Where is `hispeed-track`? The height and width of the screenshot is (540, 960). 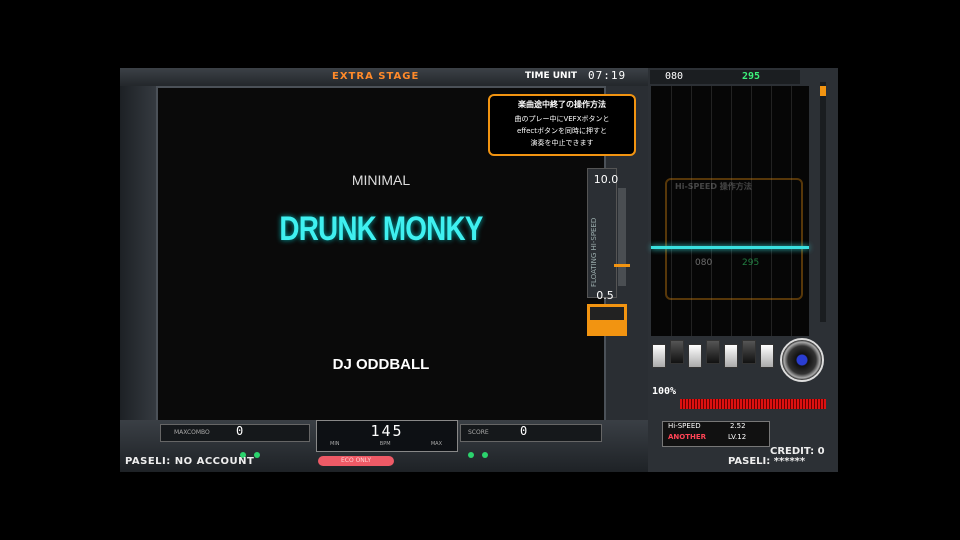
hispeed-track is located at coordinates (622, 237).